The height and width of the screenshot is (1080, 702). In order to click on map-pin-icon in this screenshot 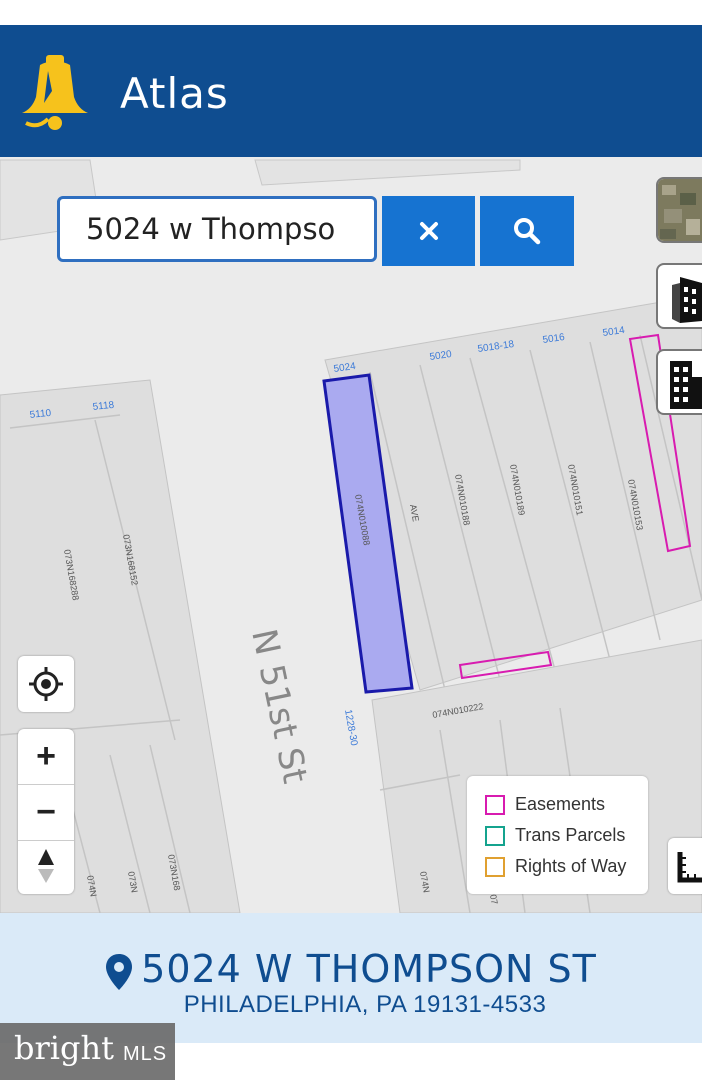, I will do `click(119, 971)`.